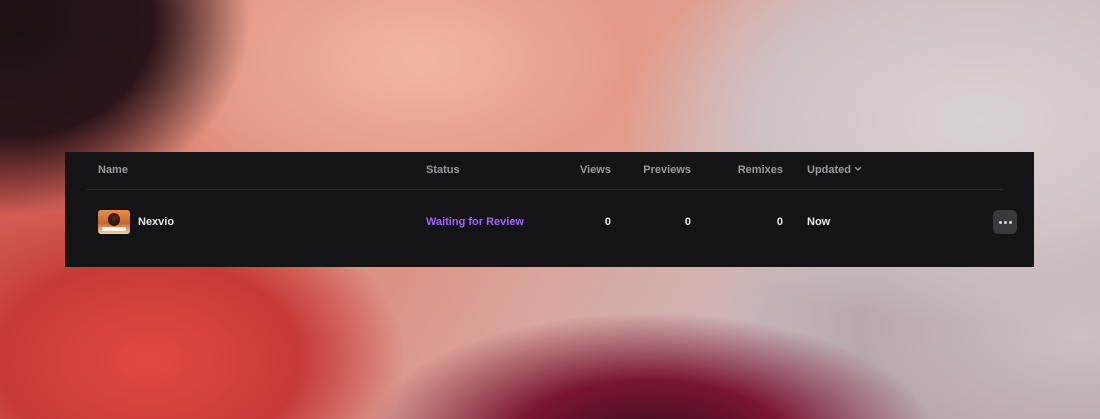 This screenshot has height=419, width=1100. Describe the element at coordinates (581, 170) in the screenshot. I see `column-header-views: Views` at that location.